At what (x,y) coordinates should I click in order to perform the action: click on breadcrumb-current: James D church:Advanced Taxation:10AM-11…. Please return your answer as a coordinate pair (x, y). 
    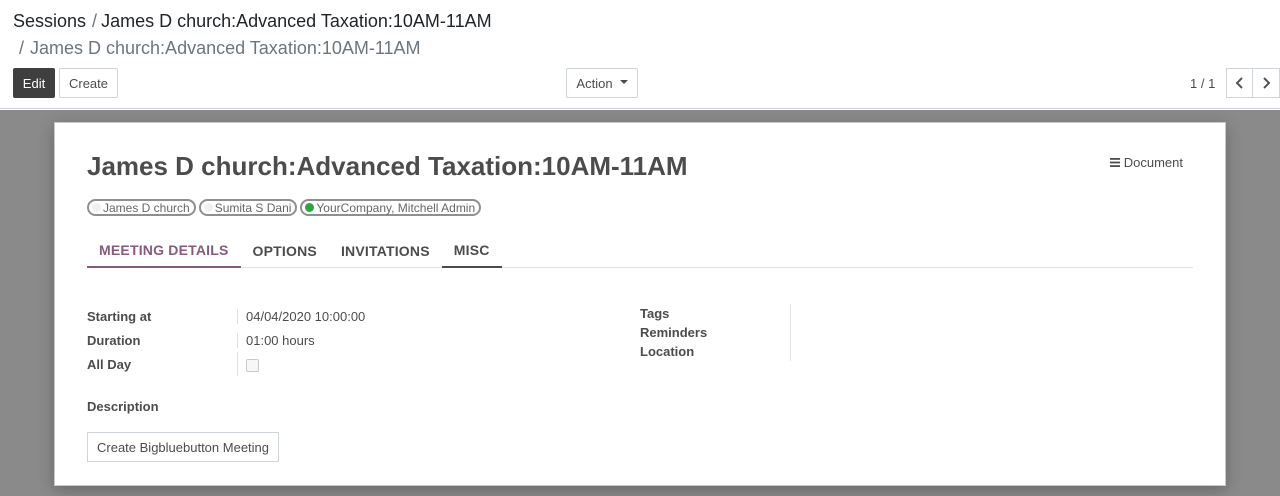
    Looking at the image, I should click on (225, 48).